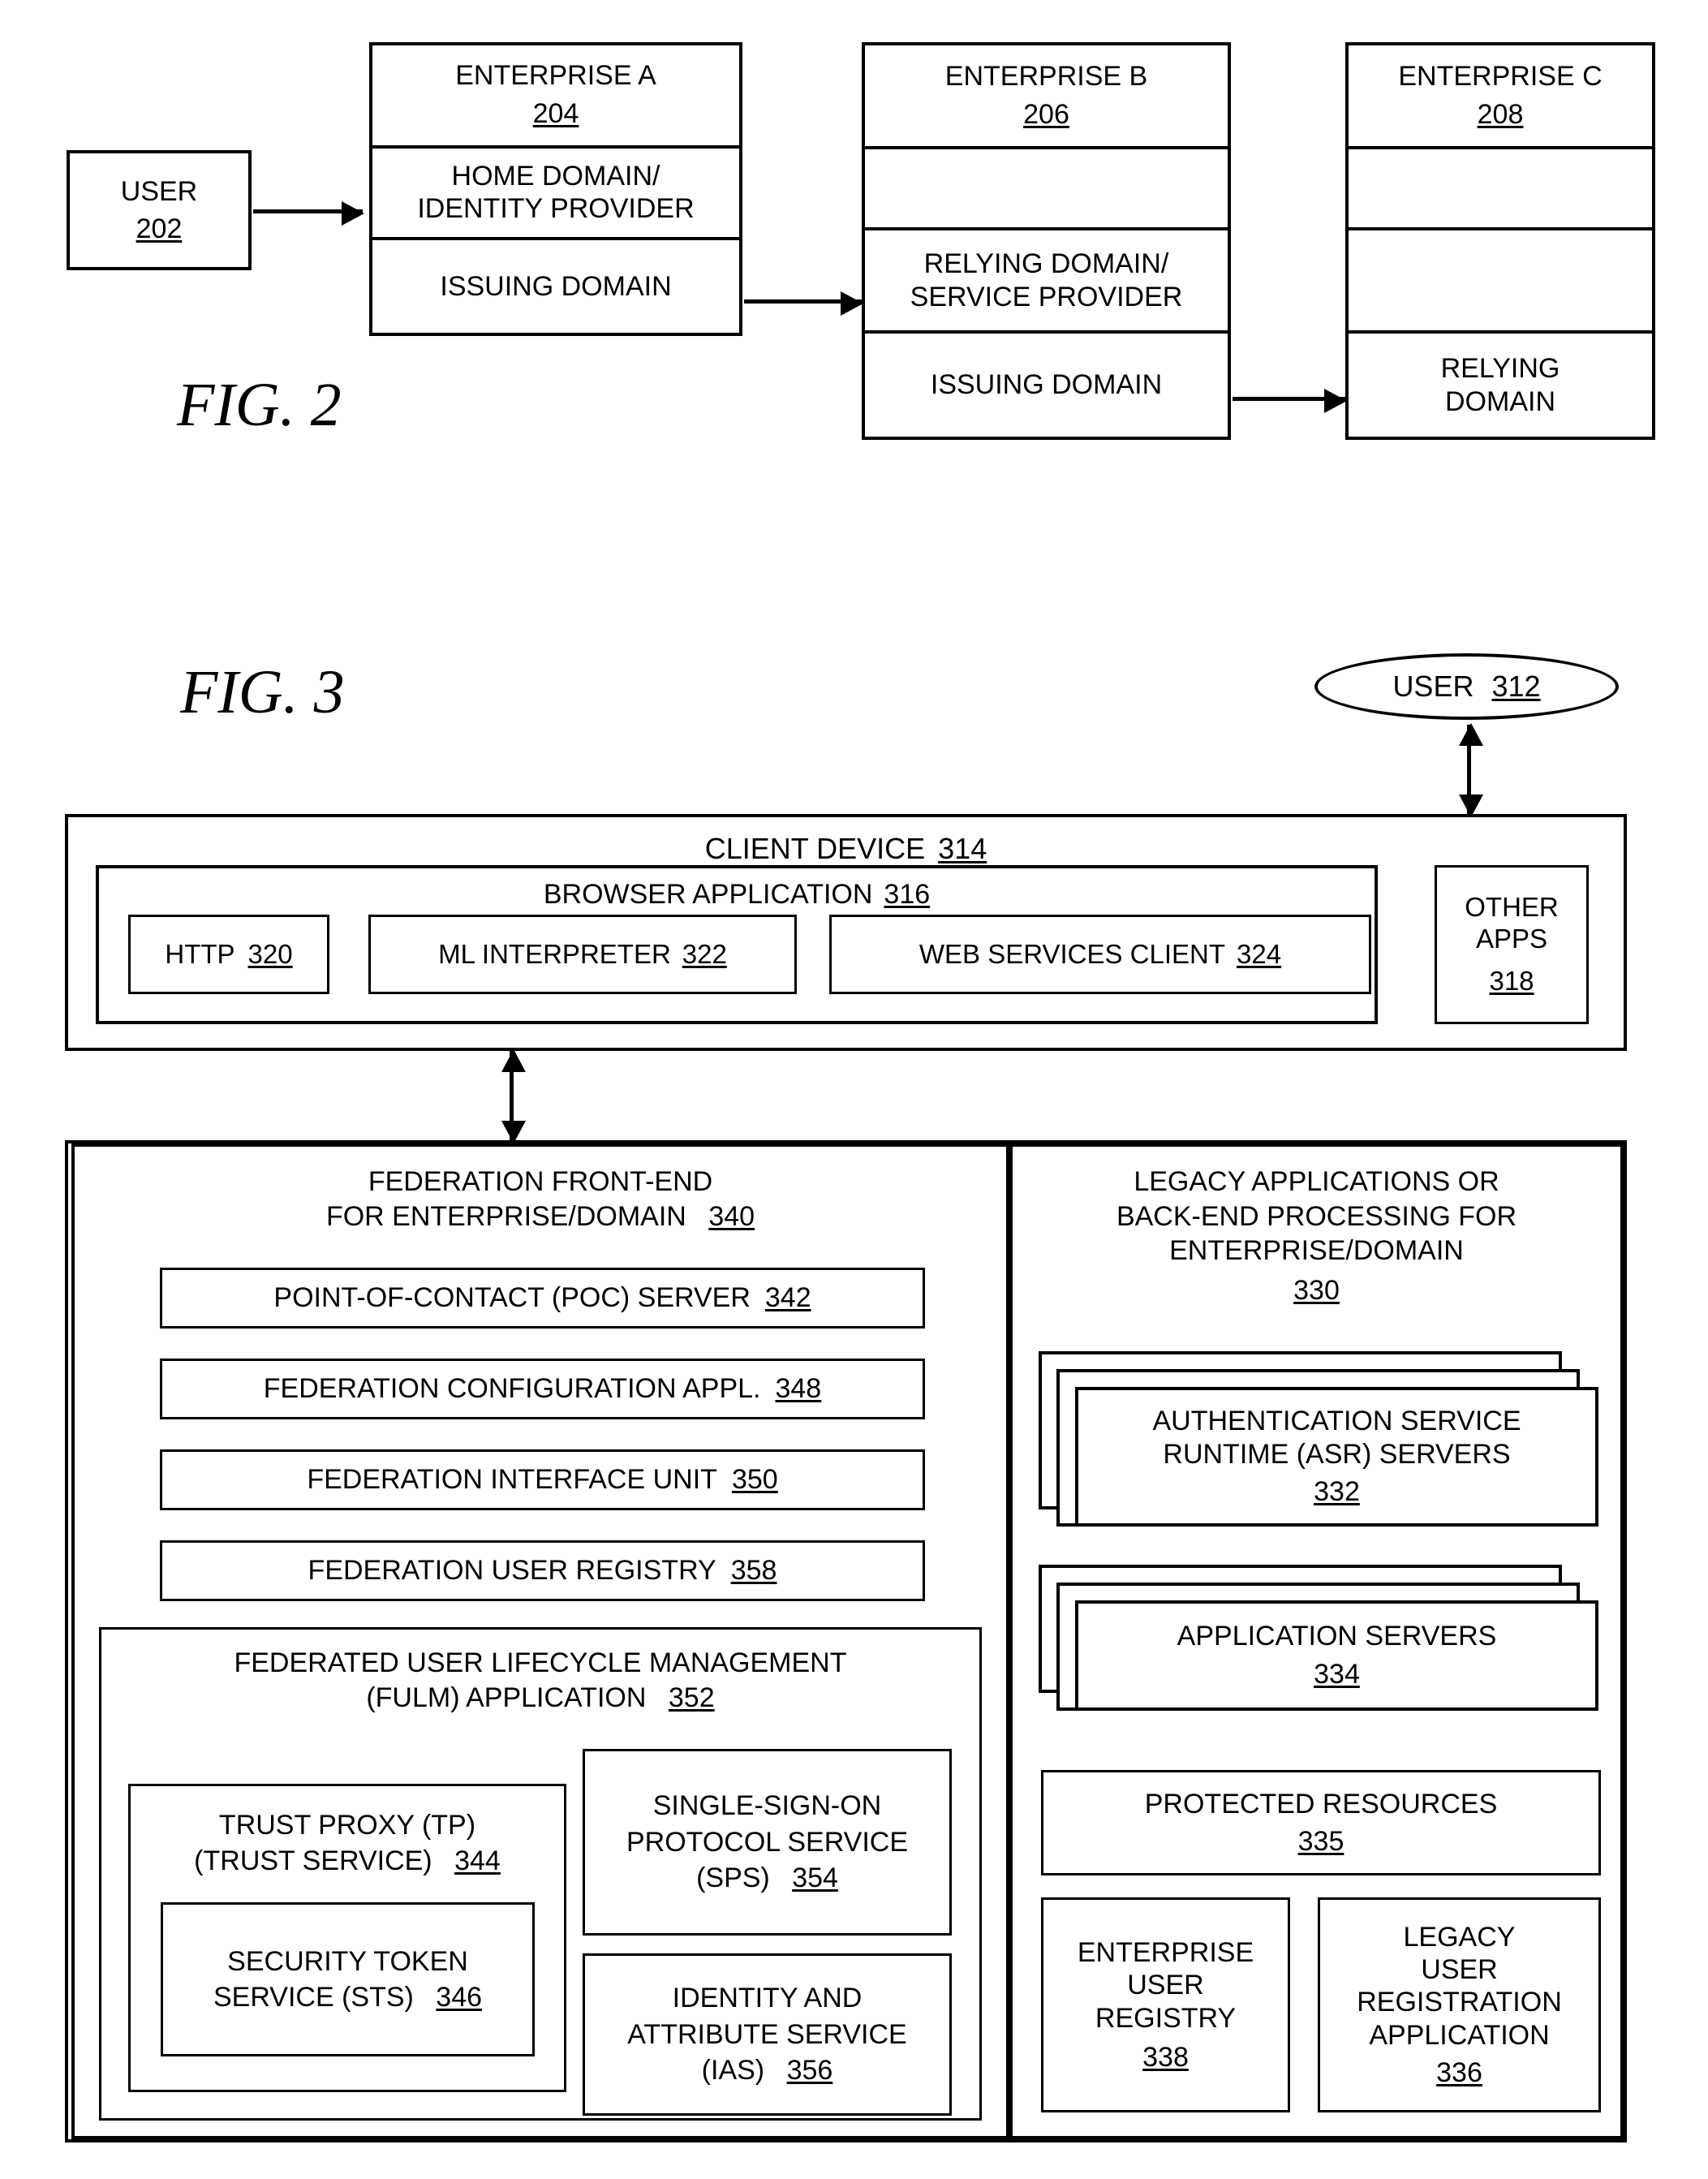 The width and height of the screenshot is (1708, 2179). What do you see at coordinates (340, 1979) in the screenshot?
I see `fig3-sts-title: SECURITY TOKEN SERVICE (STS)` at bounding box center [340, 1979].